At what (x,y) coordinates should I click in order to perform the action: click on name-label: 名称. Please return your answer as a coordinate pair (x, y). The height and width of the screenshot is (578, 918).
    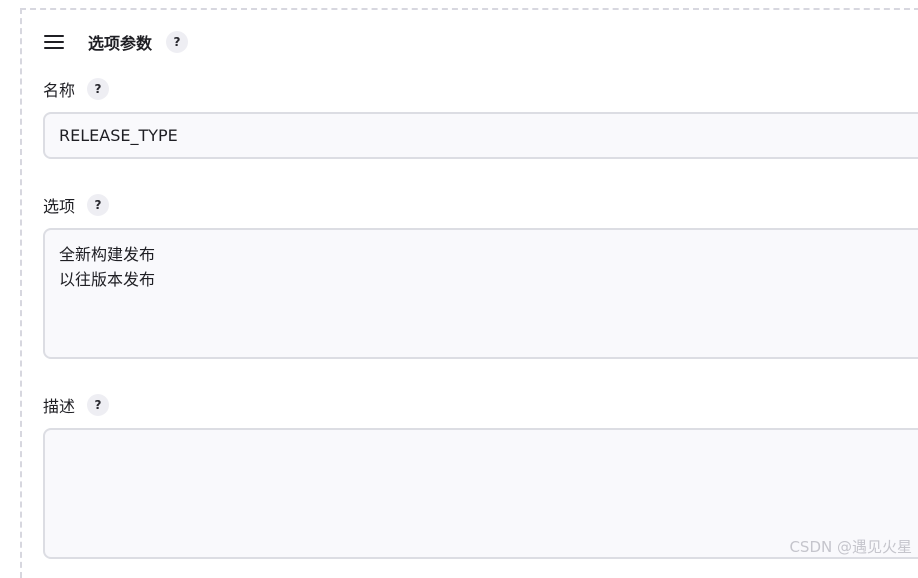
    Looking at the image, I should click on (59, 90).